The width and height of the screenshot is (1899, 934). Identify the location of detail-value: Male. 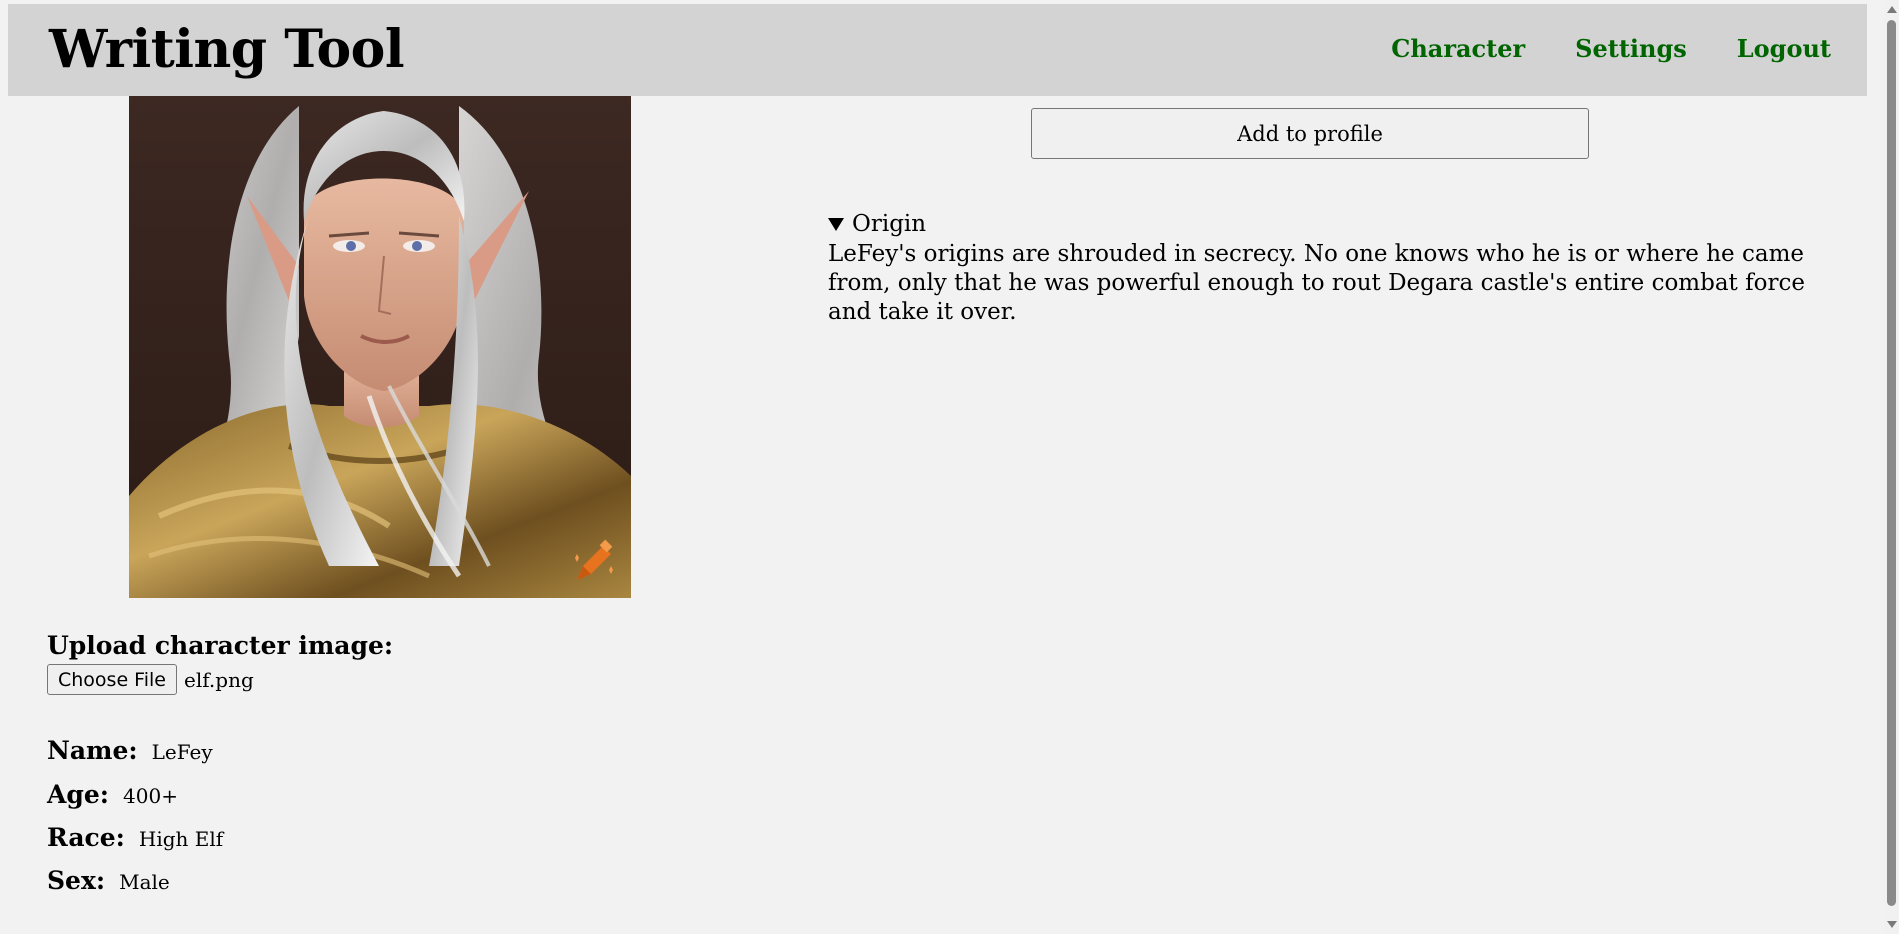
(144, 882).